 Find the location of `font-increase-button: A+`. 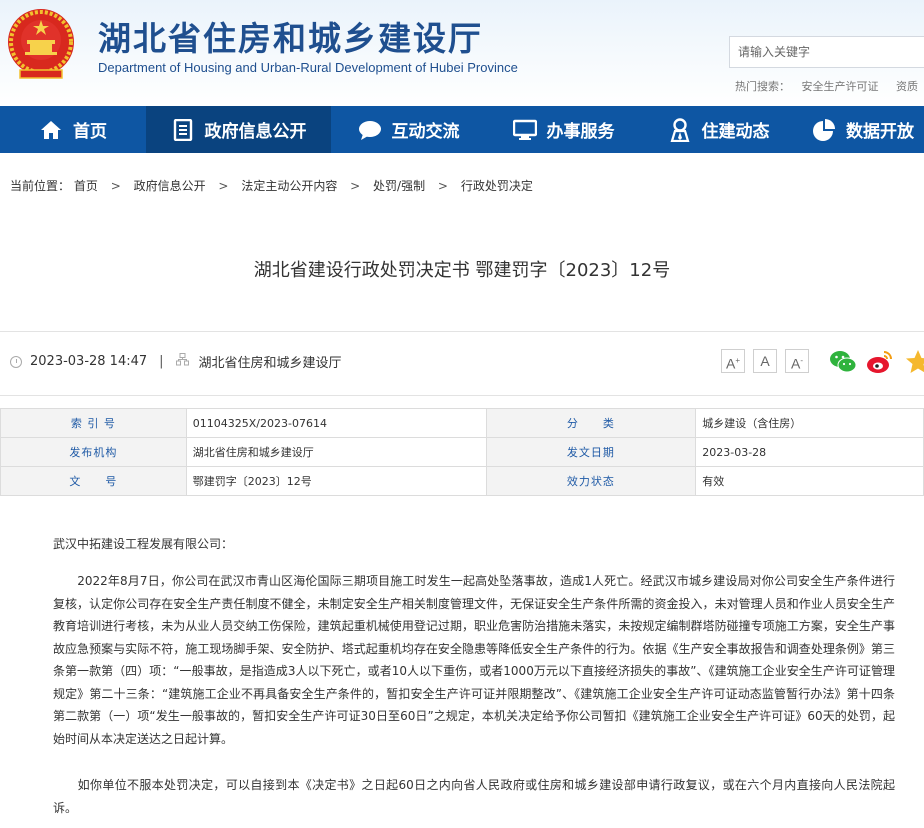

font-increase-button: A+ is located at coordinates (733, 361).